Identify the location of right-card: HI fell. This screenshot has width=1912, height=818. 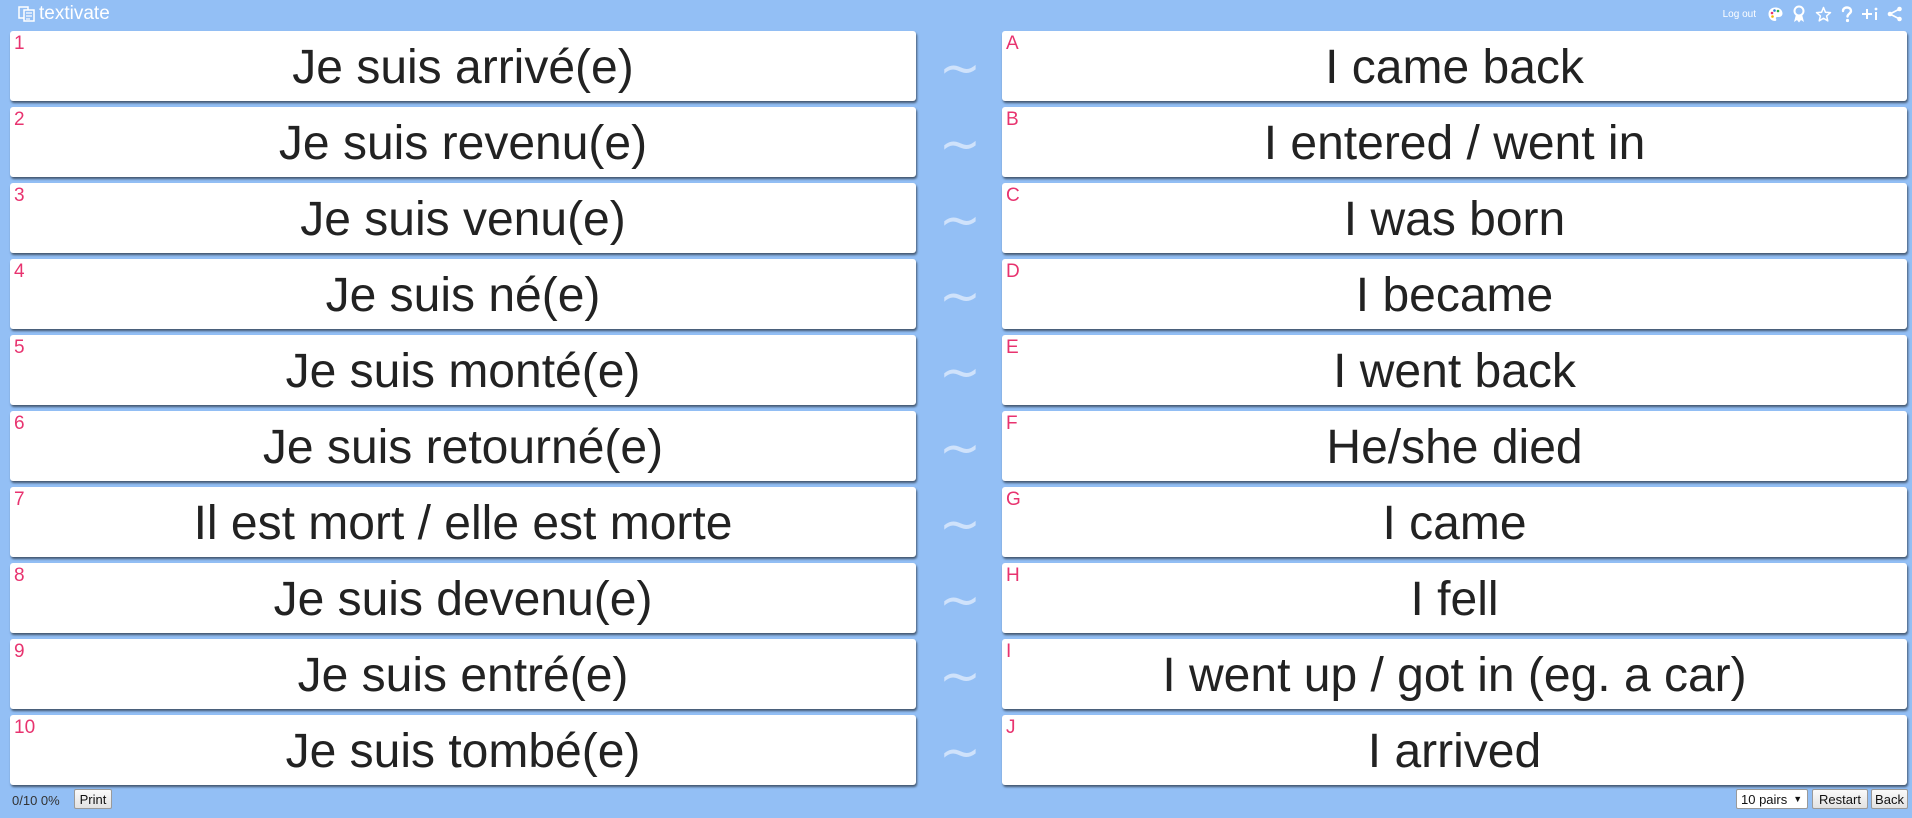
(1454, 598).